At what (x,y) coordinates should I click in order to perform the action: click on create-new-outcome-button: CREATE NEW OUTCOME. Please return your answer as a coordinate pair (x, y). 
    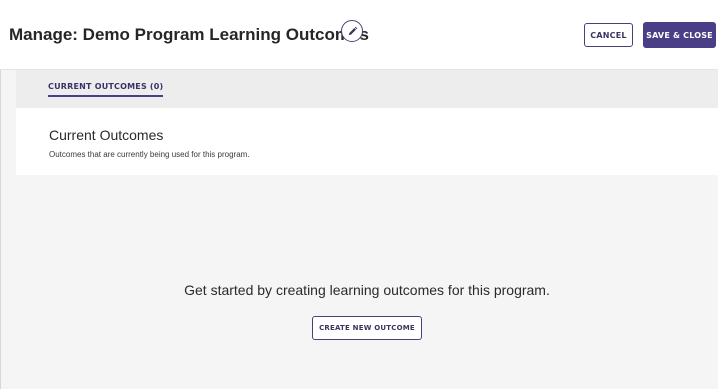
    Looking at the image, I should click on (367, 328).